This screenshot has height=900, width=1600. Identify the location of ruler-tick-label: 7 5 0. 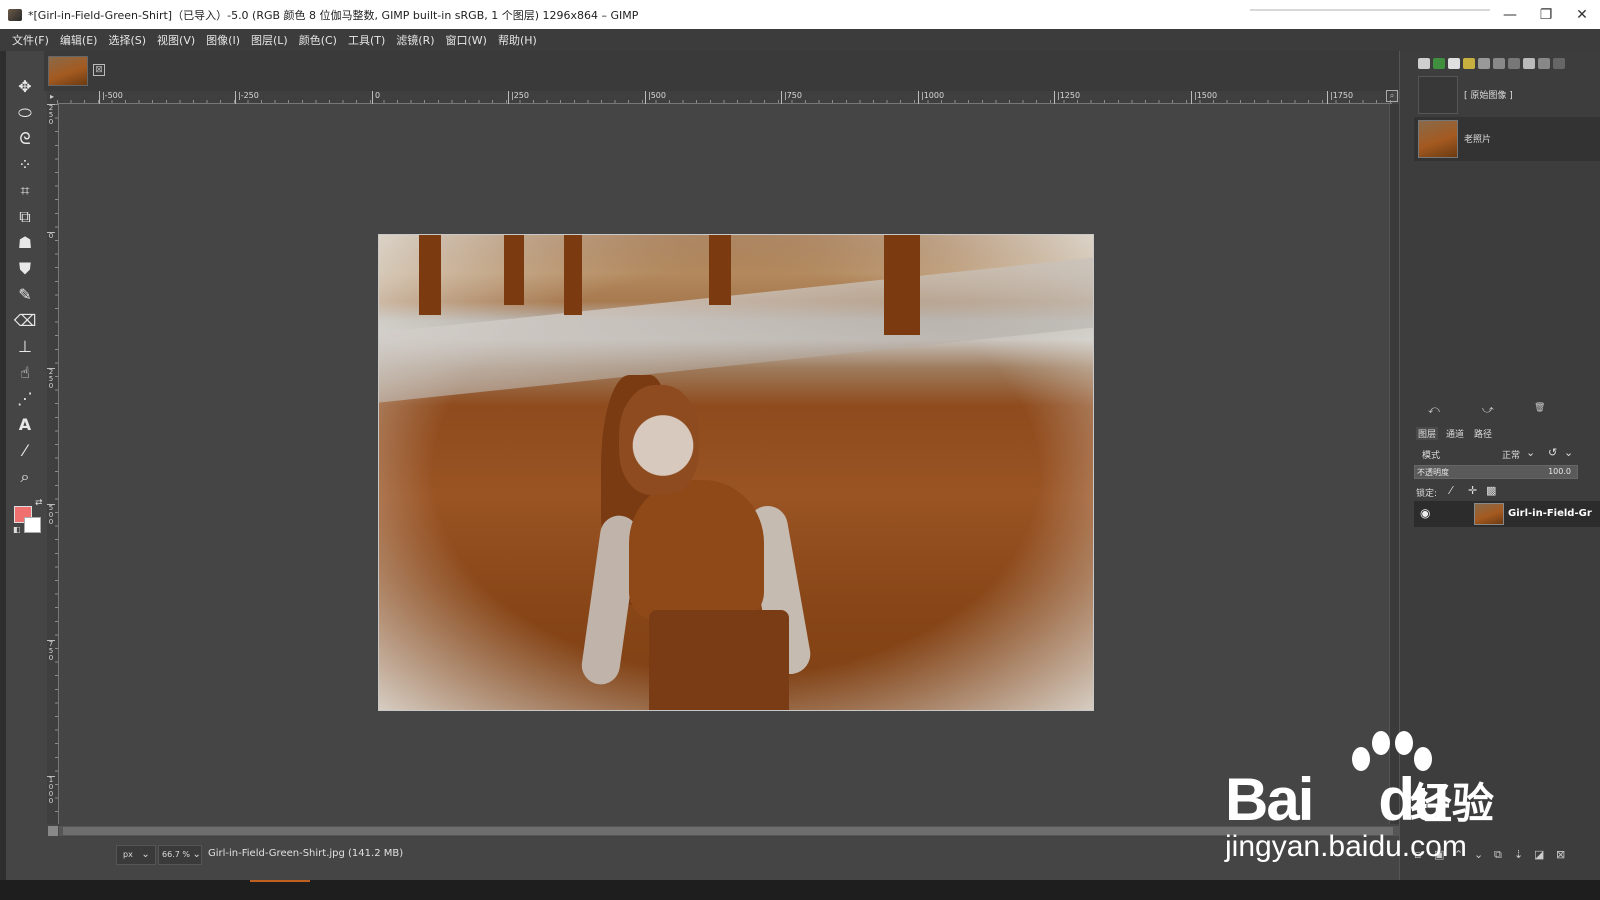
(51, 651).